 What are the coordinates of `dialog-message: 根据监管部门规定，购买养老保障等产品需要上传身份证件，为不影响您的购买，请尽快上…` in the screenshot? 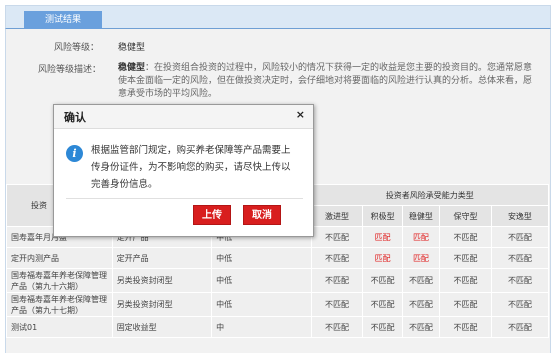 It's located at (191, 167).